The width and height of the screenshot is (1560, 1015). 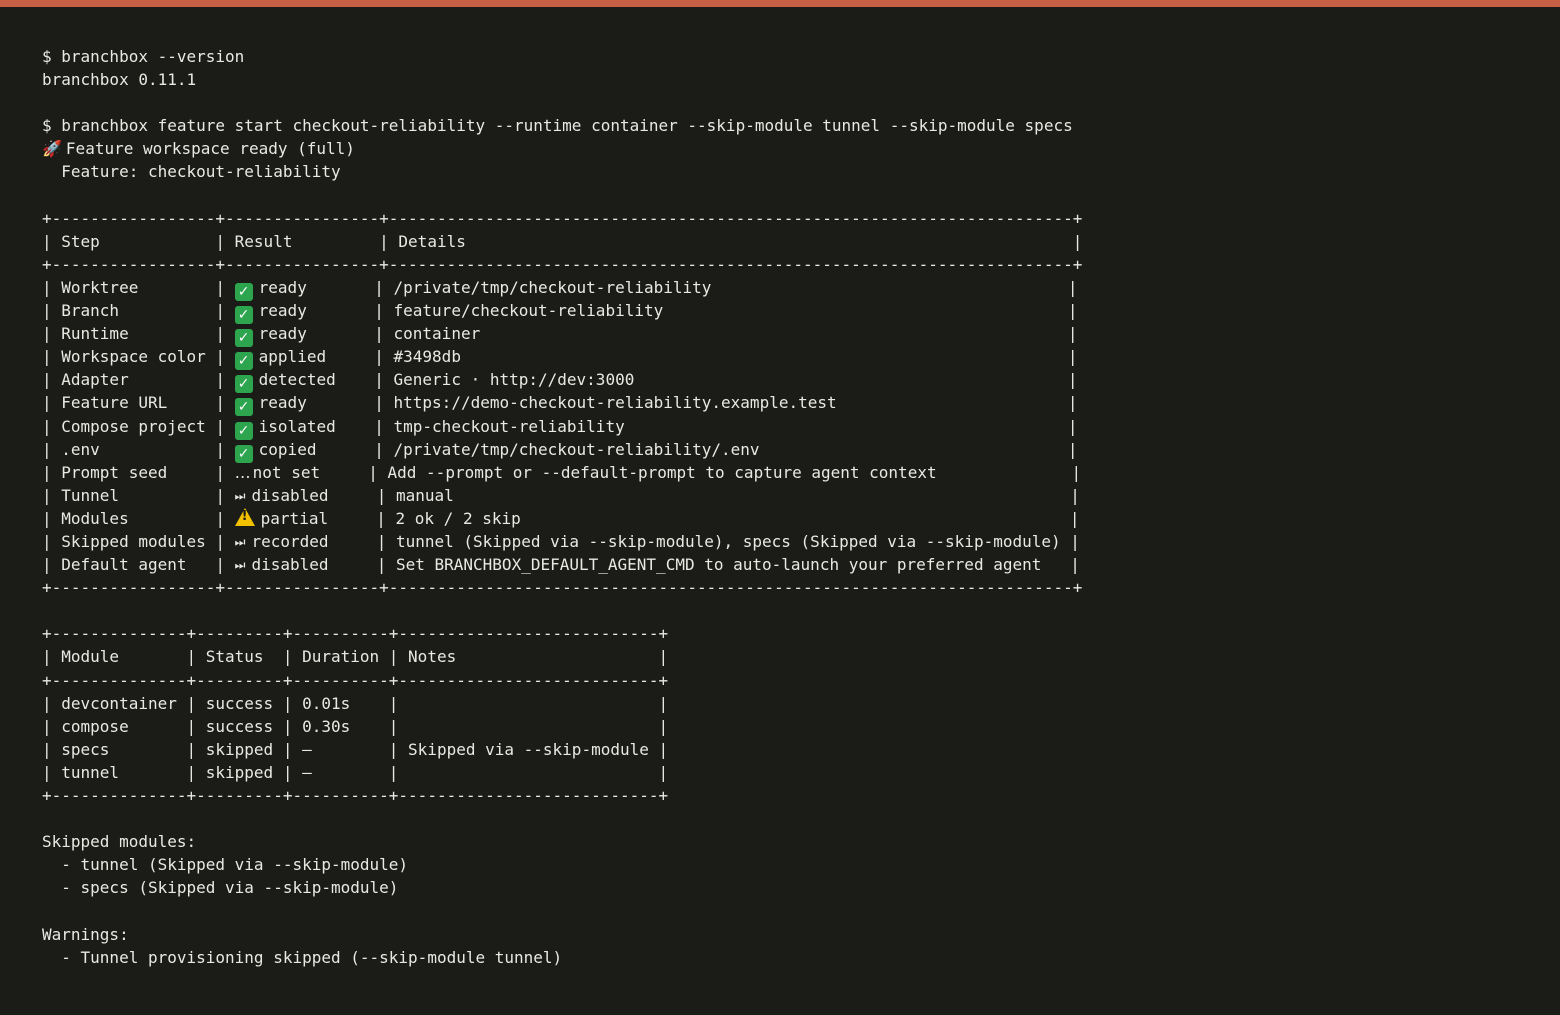 I want to click on row-prefix: | Default agent |, so click(x=138, y=565).